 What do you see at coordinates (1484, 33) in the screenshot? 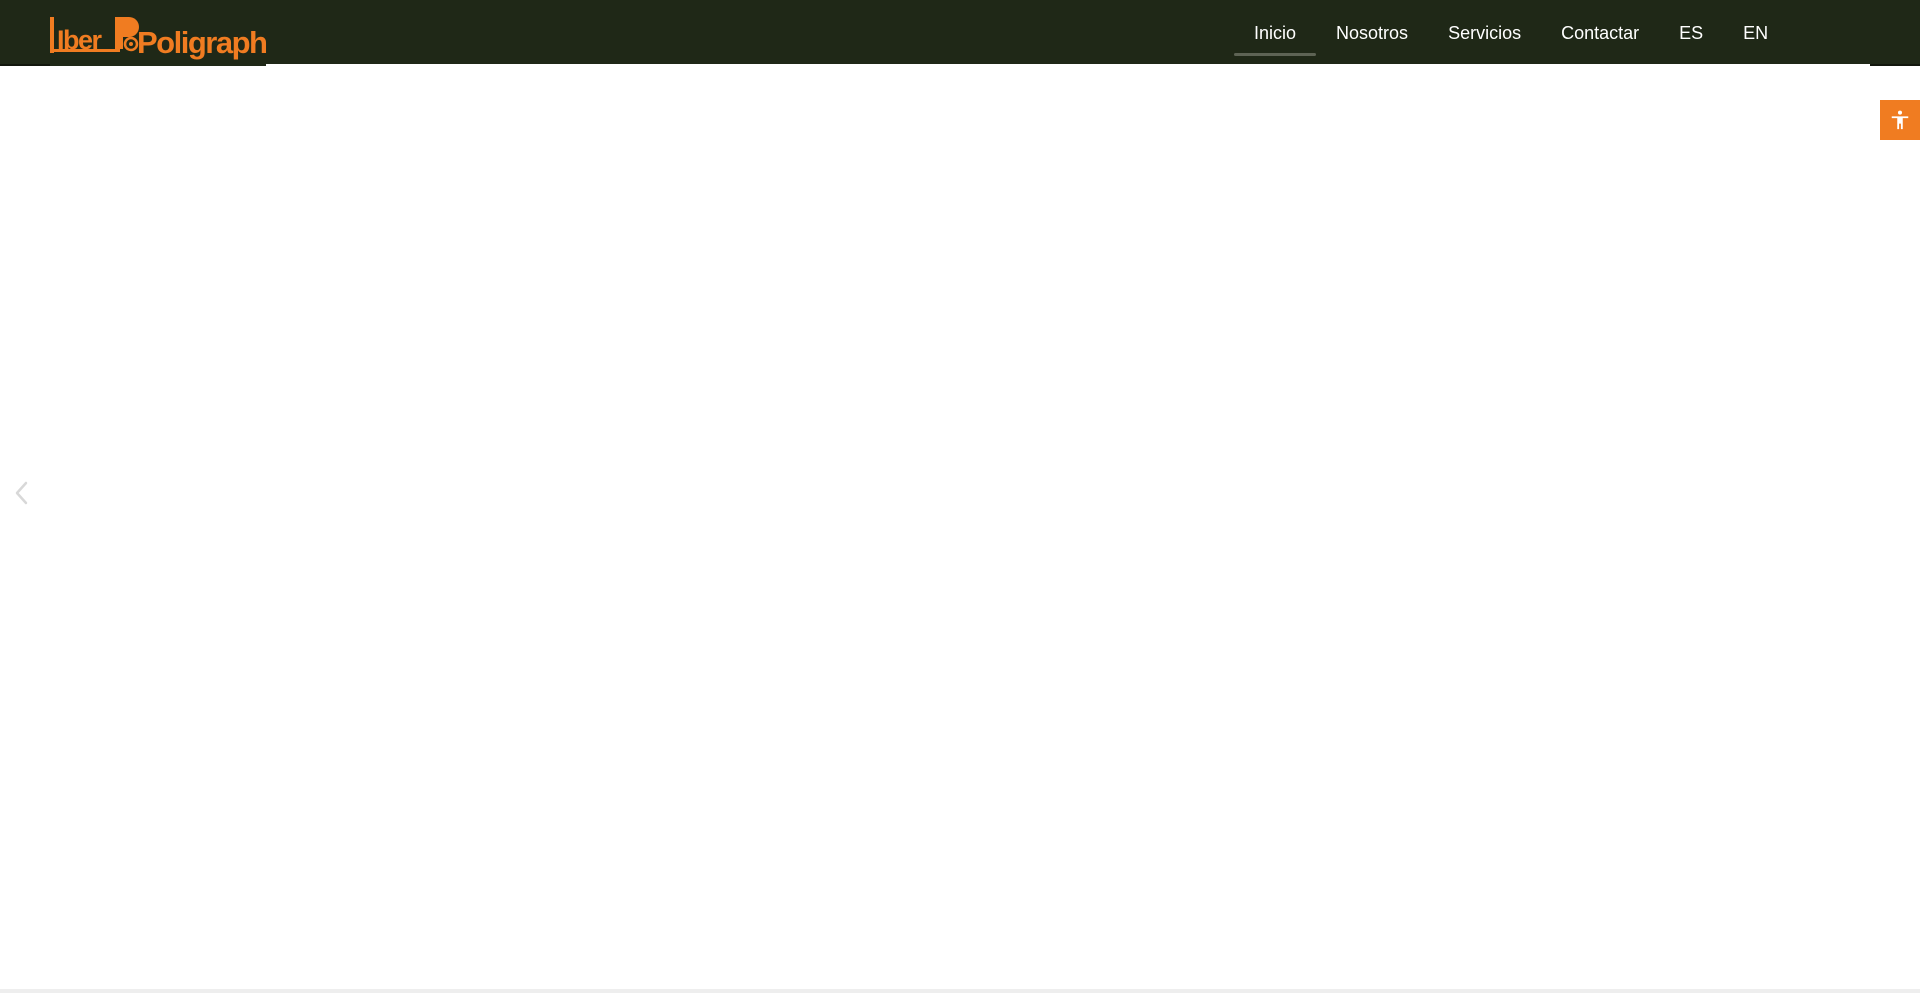
I see `nav-item-servicios: Servicios` at bounding box center [1484, 33].